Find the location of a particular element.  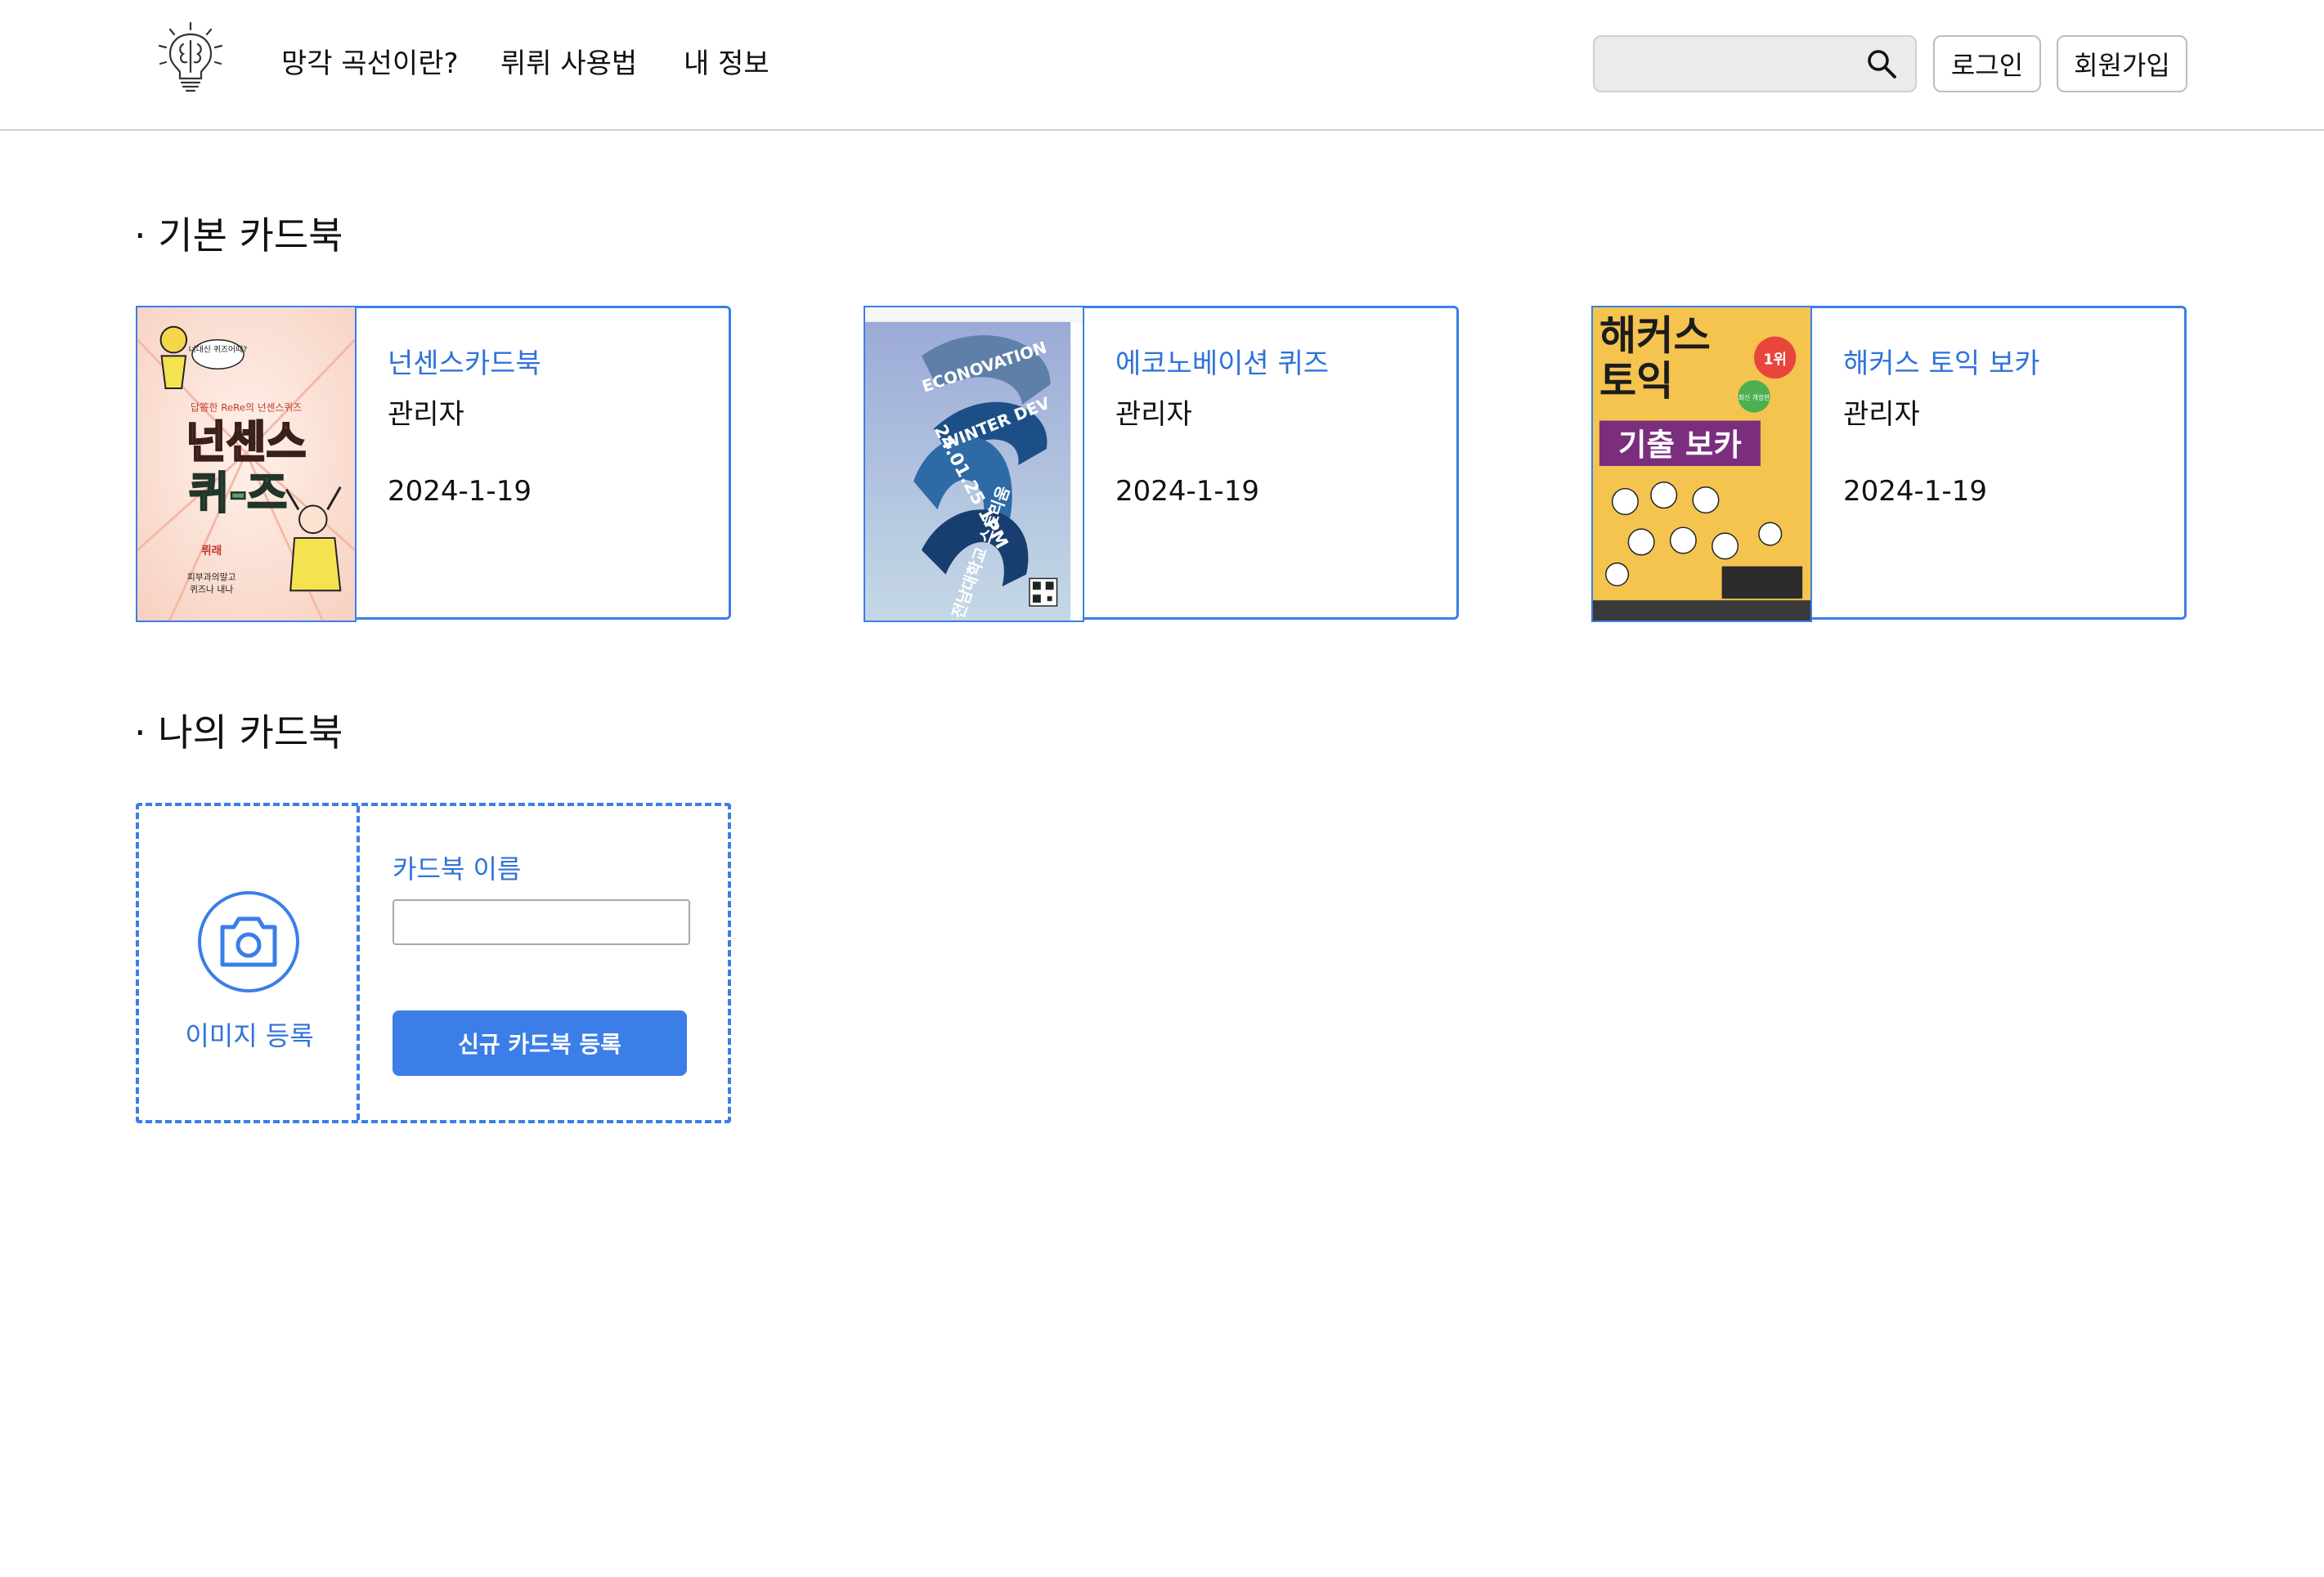

my-cardbook-heading: · 나의 카드북 is located at coordinates (238, 733).